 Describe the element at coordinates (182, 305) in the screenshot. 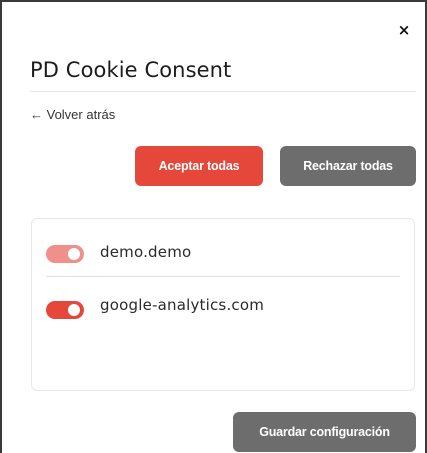

I see `domain-label: google-analytics.com` at that location.